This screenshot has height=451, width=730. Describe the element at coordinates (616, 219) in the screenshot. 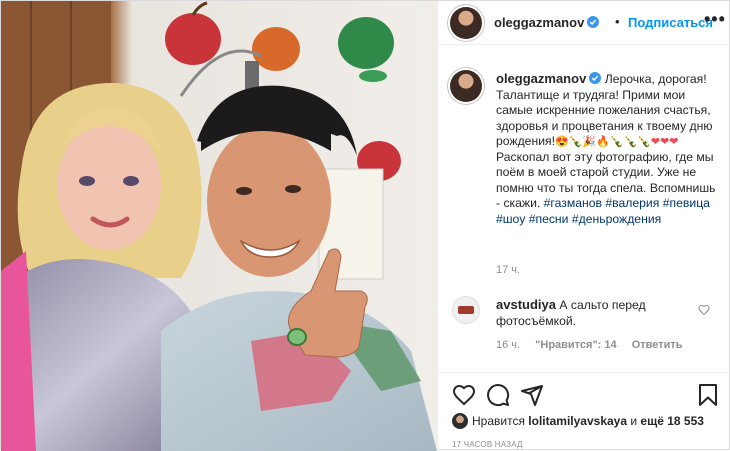

I see `hashtag-link: #деньрождения` at that location.